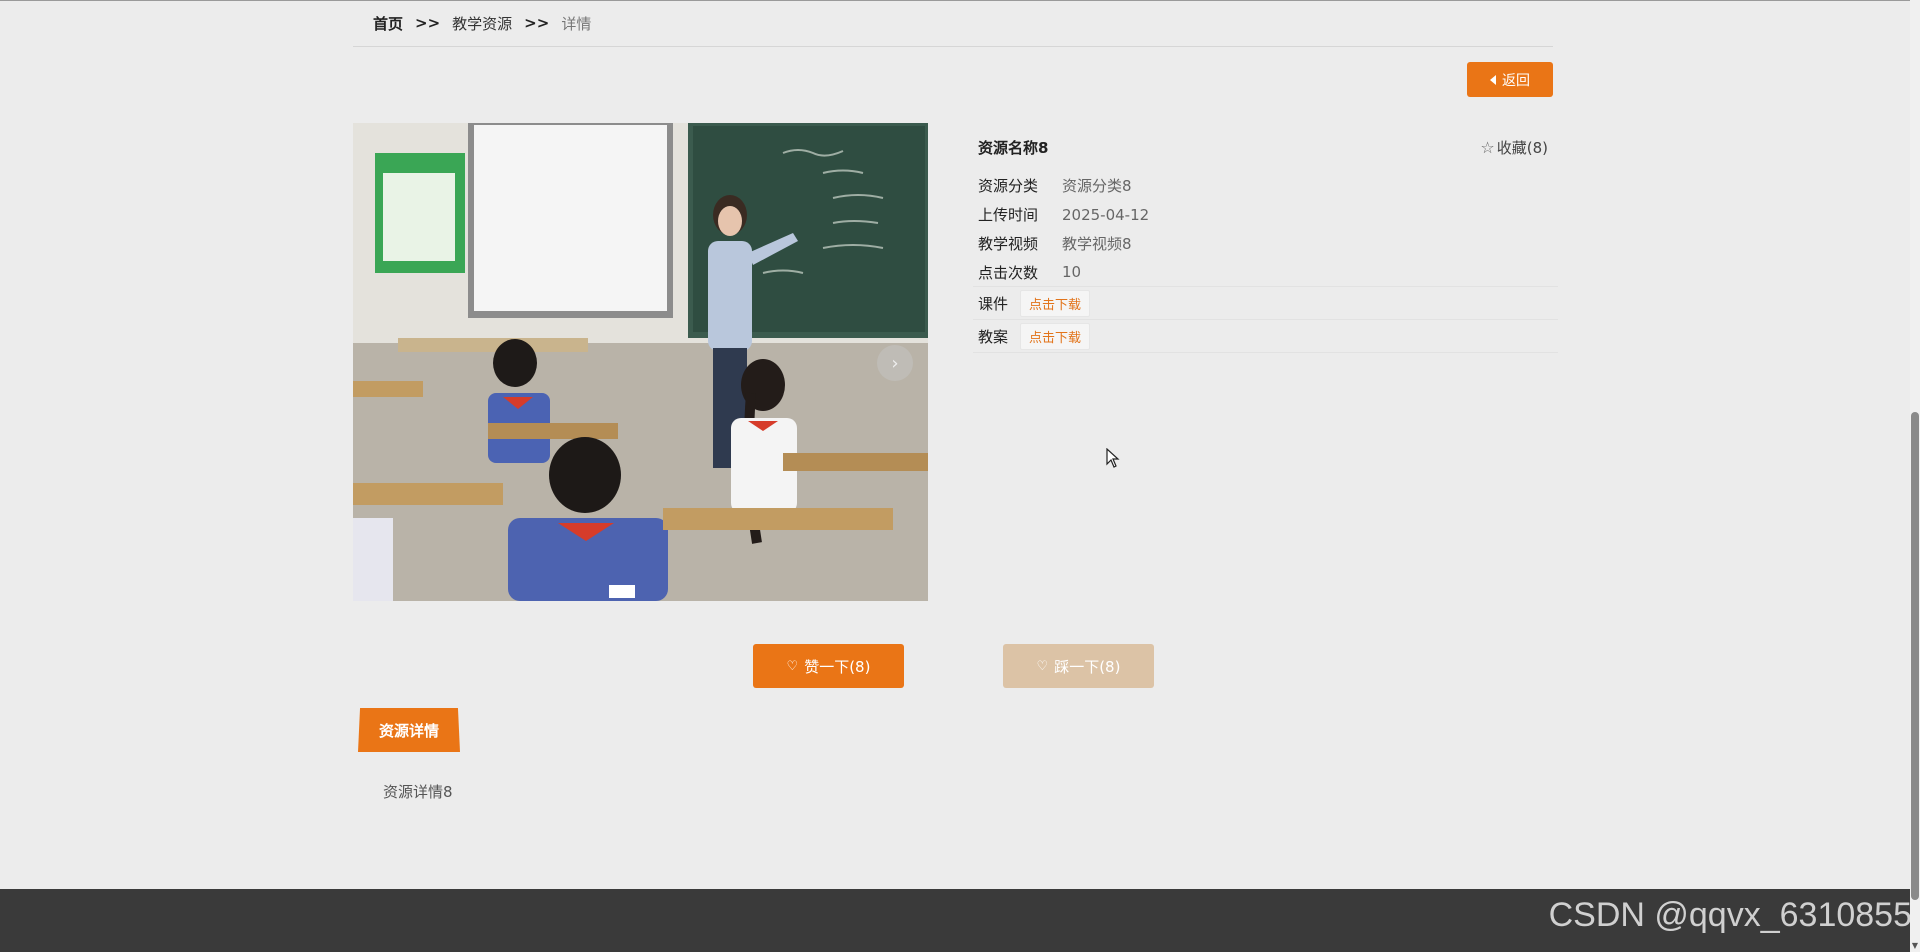 The height and width of the screenshot is (952, 1920). What do you see at coordinates (1730, 915) in the screenshot?
I see `watermark: CSDN @qqvx_6310855` at bounding box center [1730, 915].